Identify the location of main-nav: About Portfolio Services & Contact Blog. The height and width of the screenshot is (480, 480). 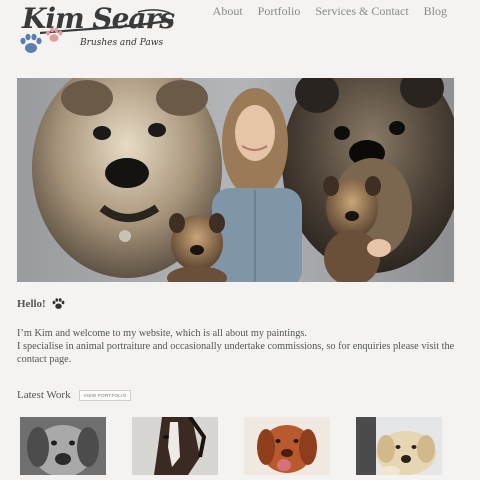
(322, 11).